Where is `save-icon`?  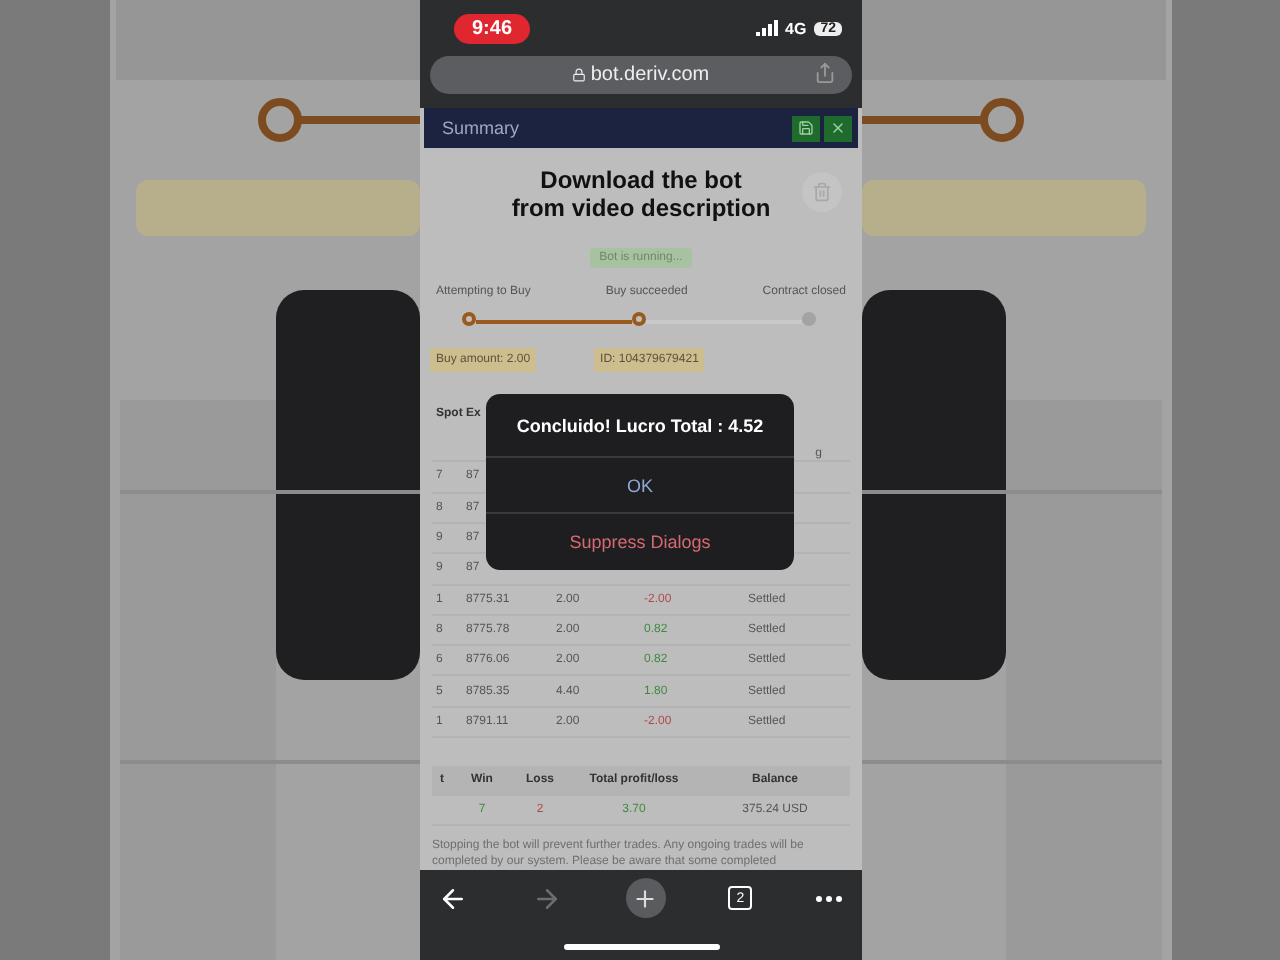
save-icon is located at coordinates (806, 128).